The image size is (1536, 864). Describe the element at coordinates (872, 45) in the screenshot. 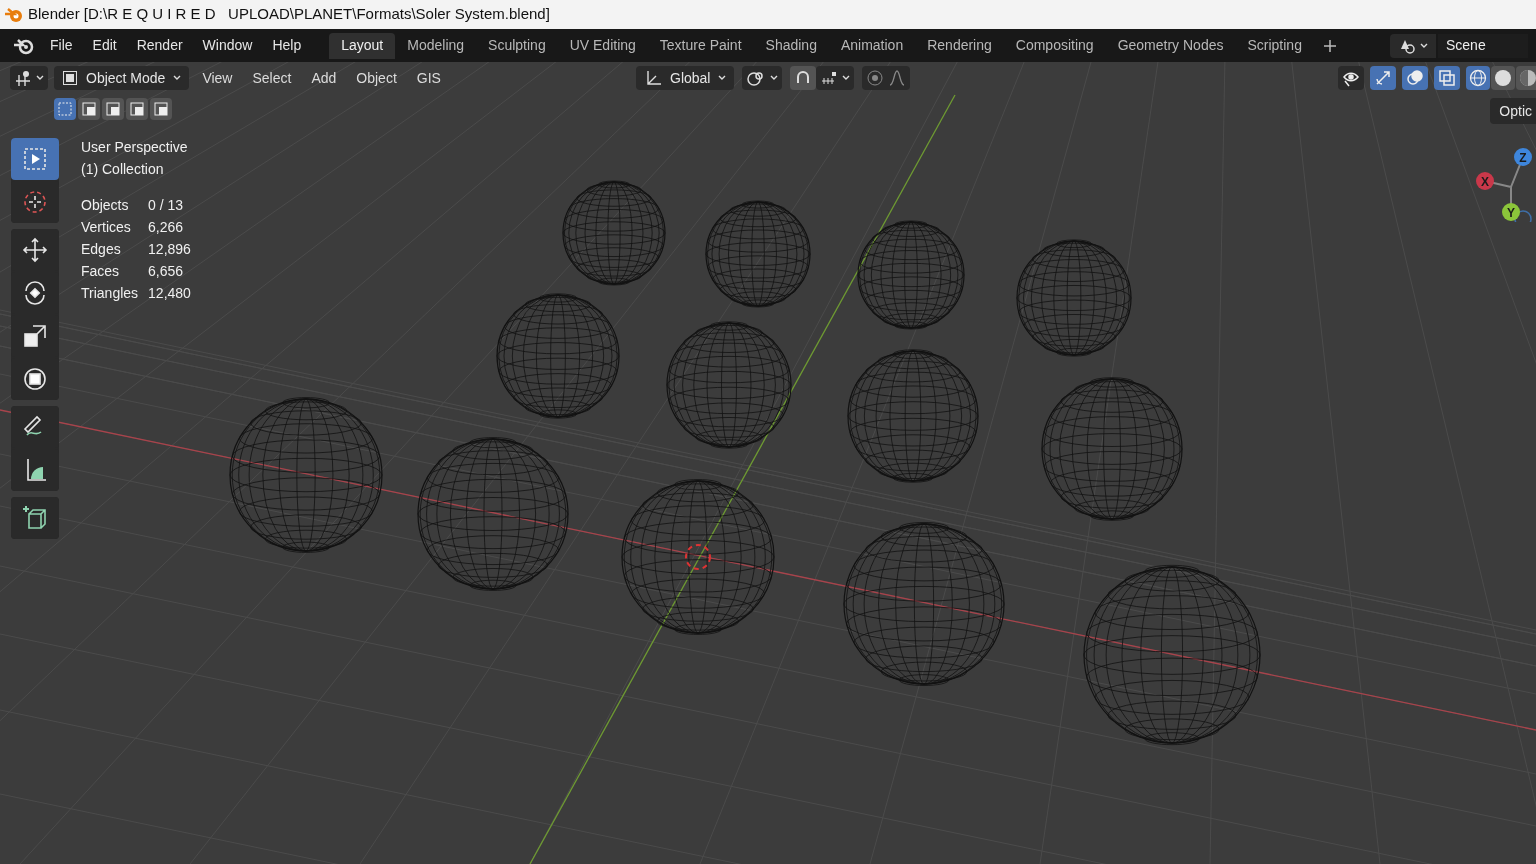

I see `workspace-tab: Animation` at that location.